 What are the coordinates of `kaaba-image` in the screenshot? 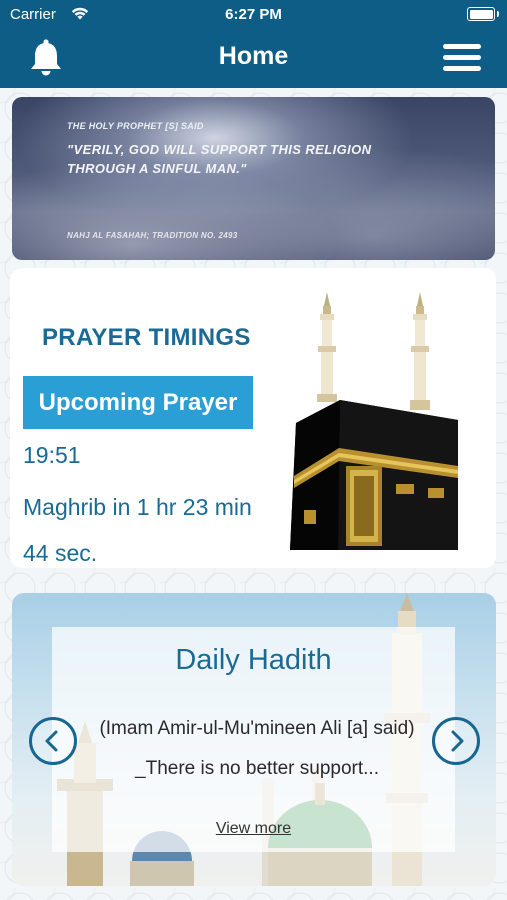 It's located at (374, 421).